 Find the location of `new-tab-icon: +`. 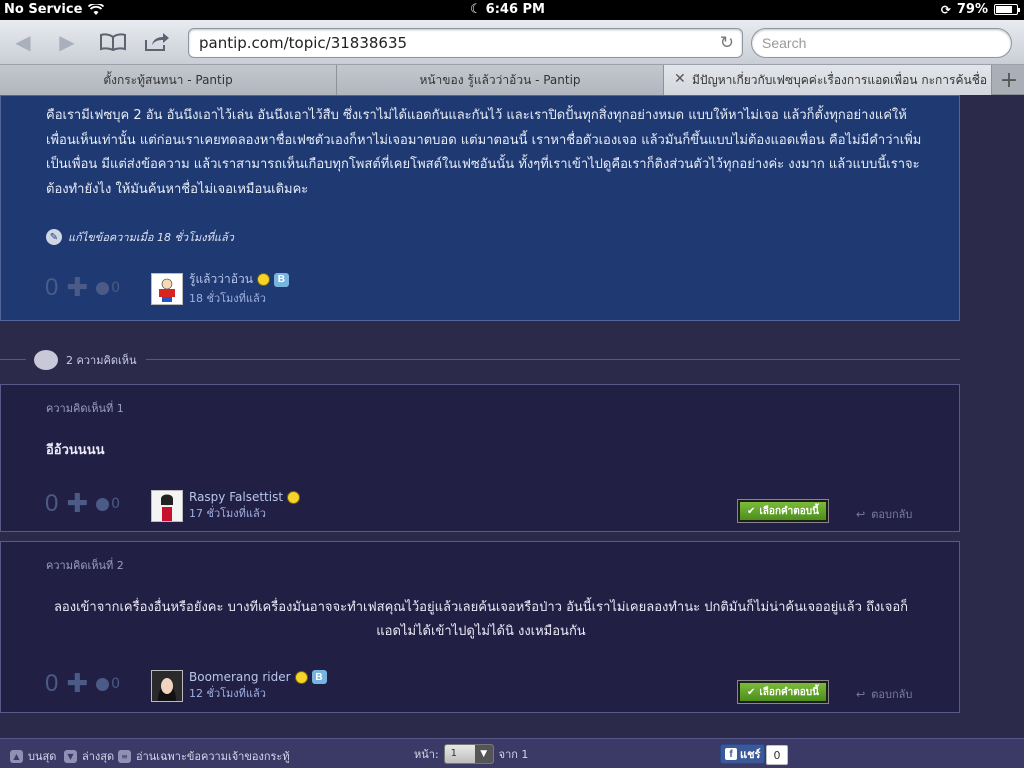

new-tab-icon: + is located at coordinates (1009, 80).